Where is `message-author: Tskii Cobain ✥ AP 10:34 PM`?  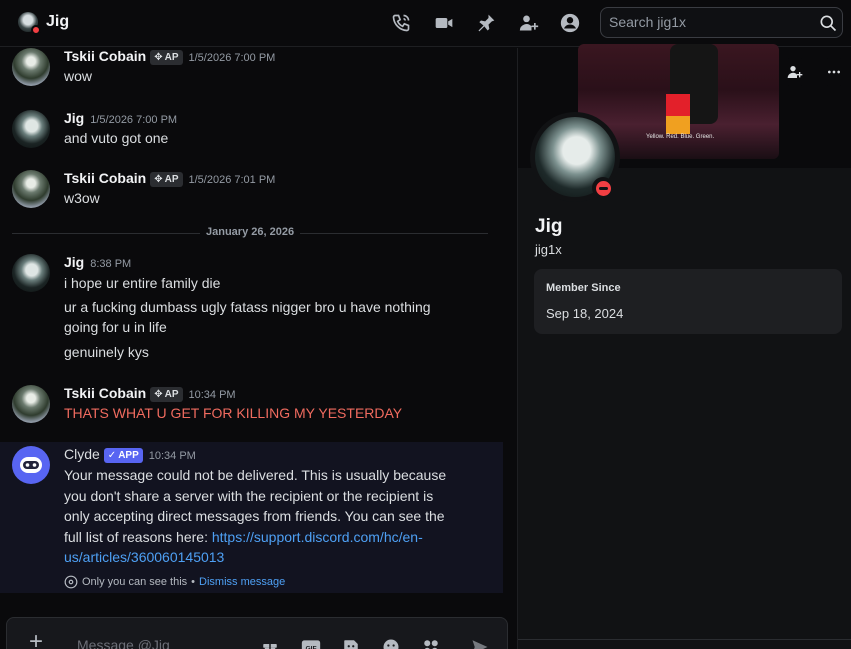
message-author: Tskii Cobain ✥ AP 10:34 PM is located at coordinates (150, 393).